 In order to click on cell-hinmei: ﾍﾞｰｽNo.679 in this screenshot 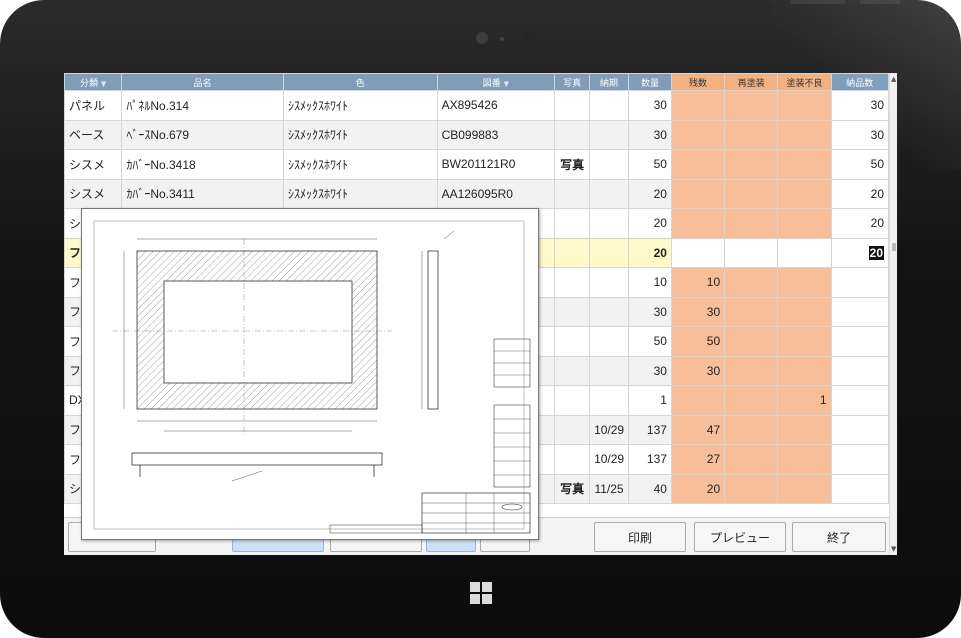, I will do `click(203, 134)`.